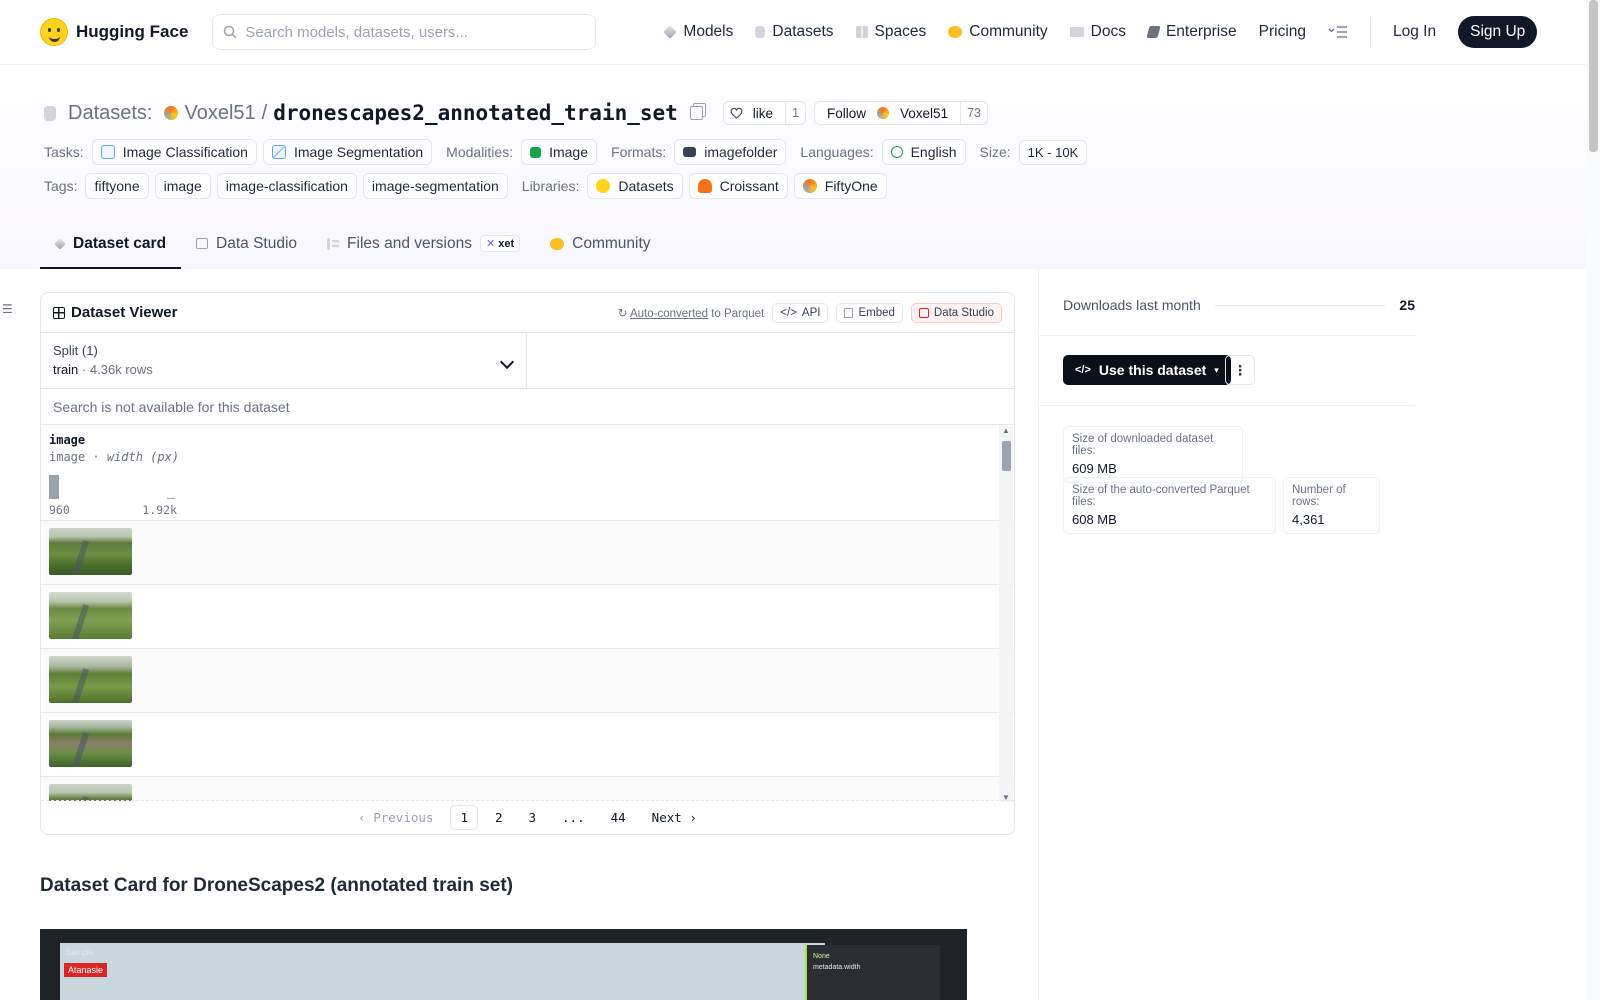 The height and width of the screenshot is (1000, 1600). I want to click on download-size-value: 609 MB, so click(1094, 468).